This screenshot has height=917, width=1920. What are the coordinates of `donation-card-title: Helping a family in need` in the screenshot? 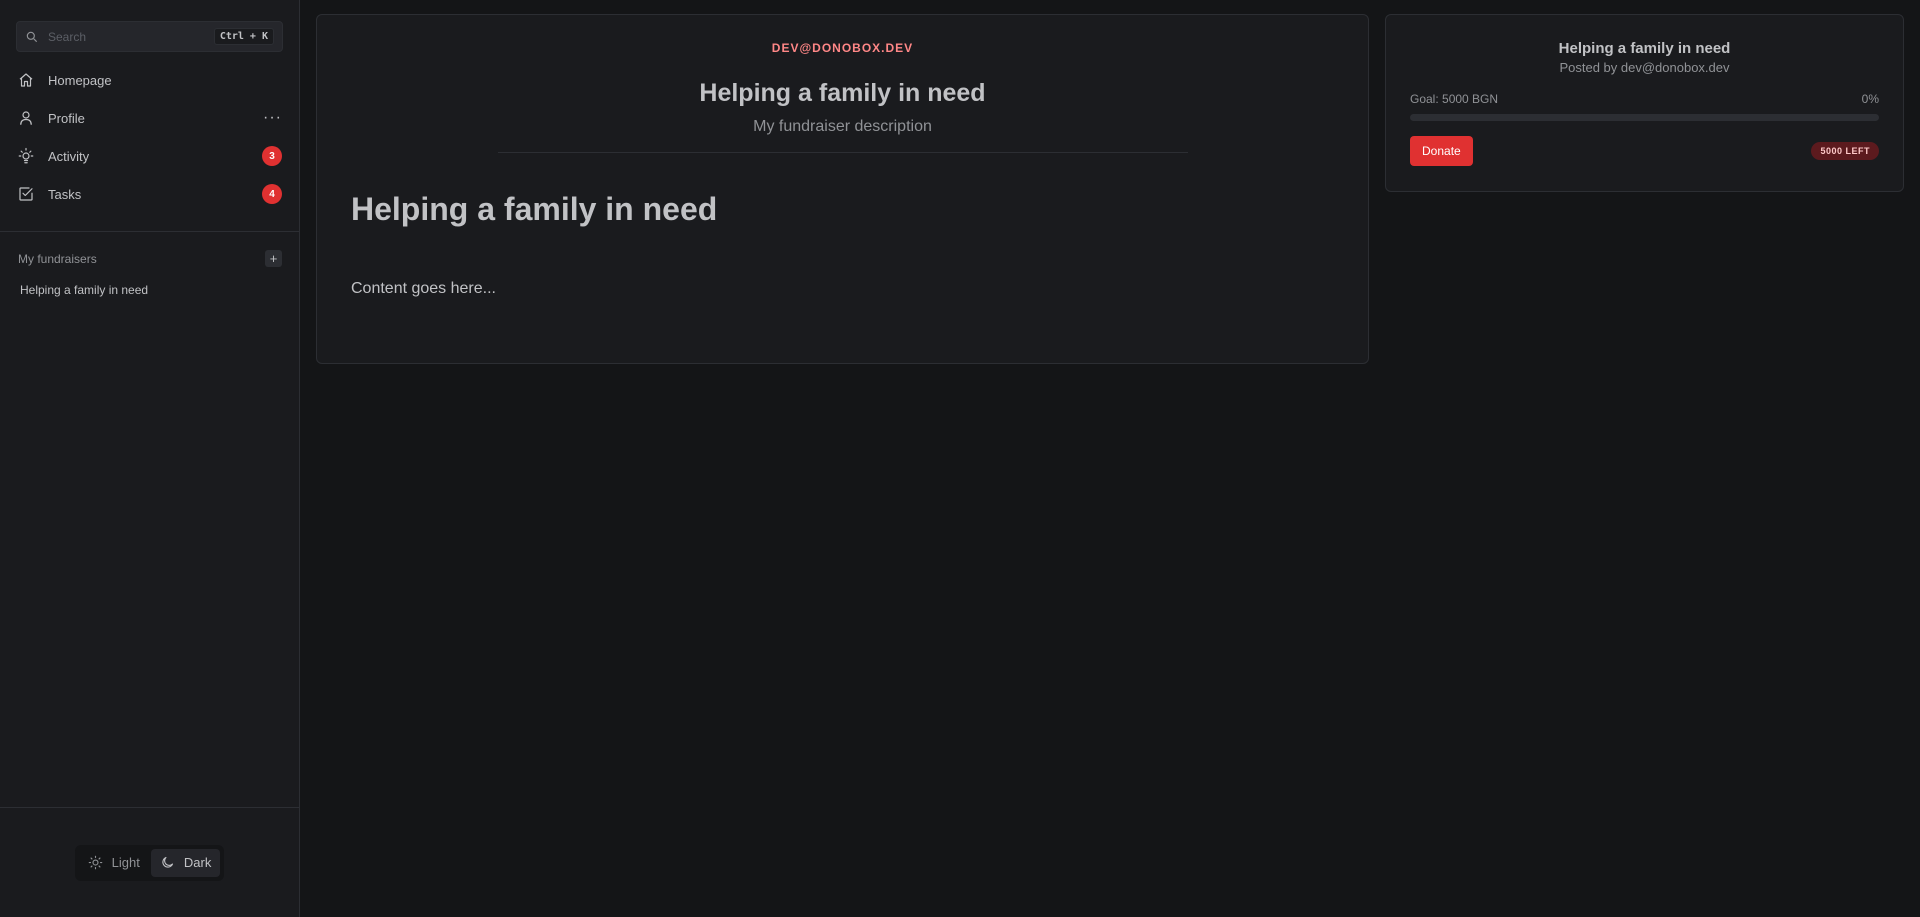 It's located at (1644, 48).